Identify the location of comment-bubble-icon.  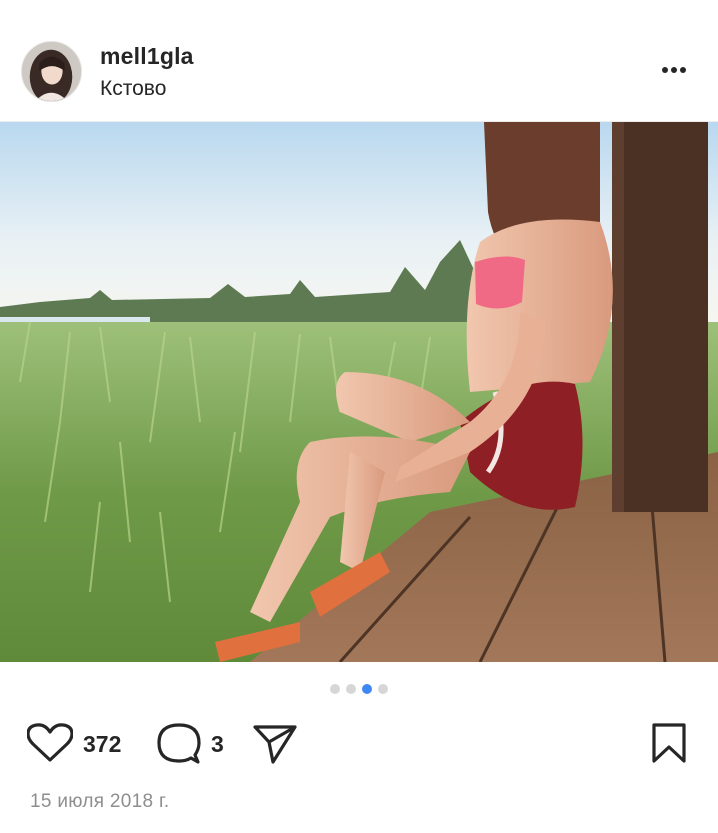
(179, 744).